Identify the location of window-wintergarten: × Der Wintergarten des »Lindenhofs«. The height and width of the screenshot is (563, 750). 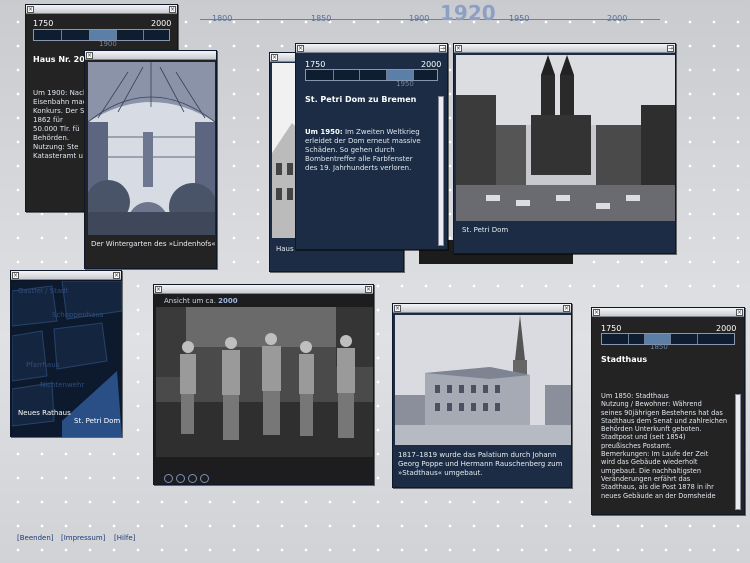
(150, 159).